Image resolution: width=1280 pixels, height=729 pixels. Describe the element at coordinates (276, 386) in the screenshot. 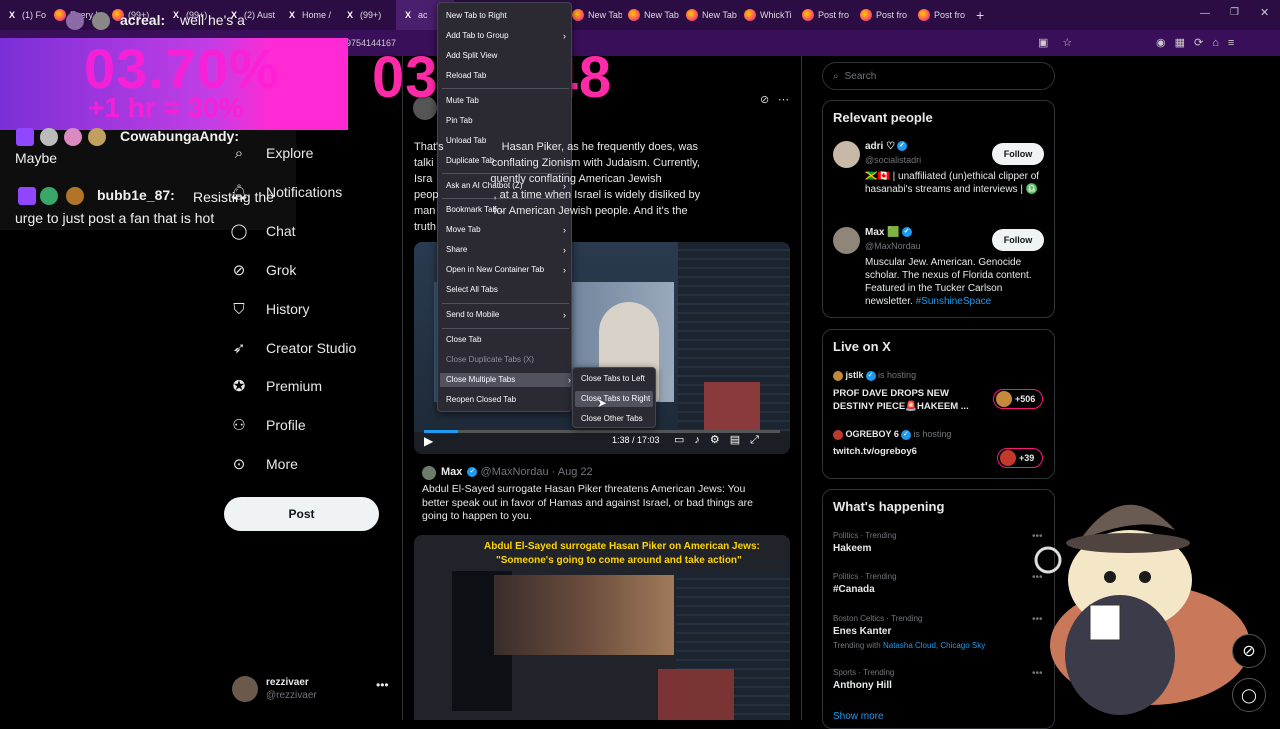

I see `nav-premium: ✪ Premium` at that location.